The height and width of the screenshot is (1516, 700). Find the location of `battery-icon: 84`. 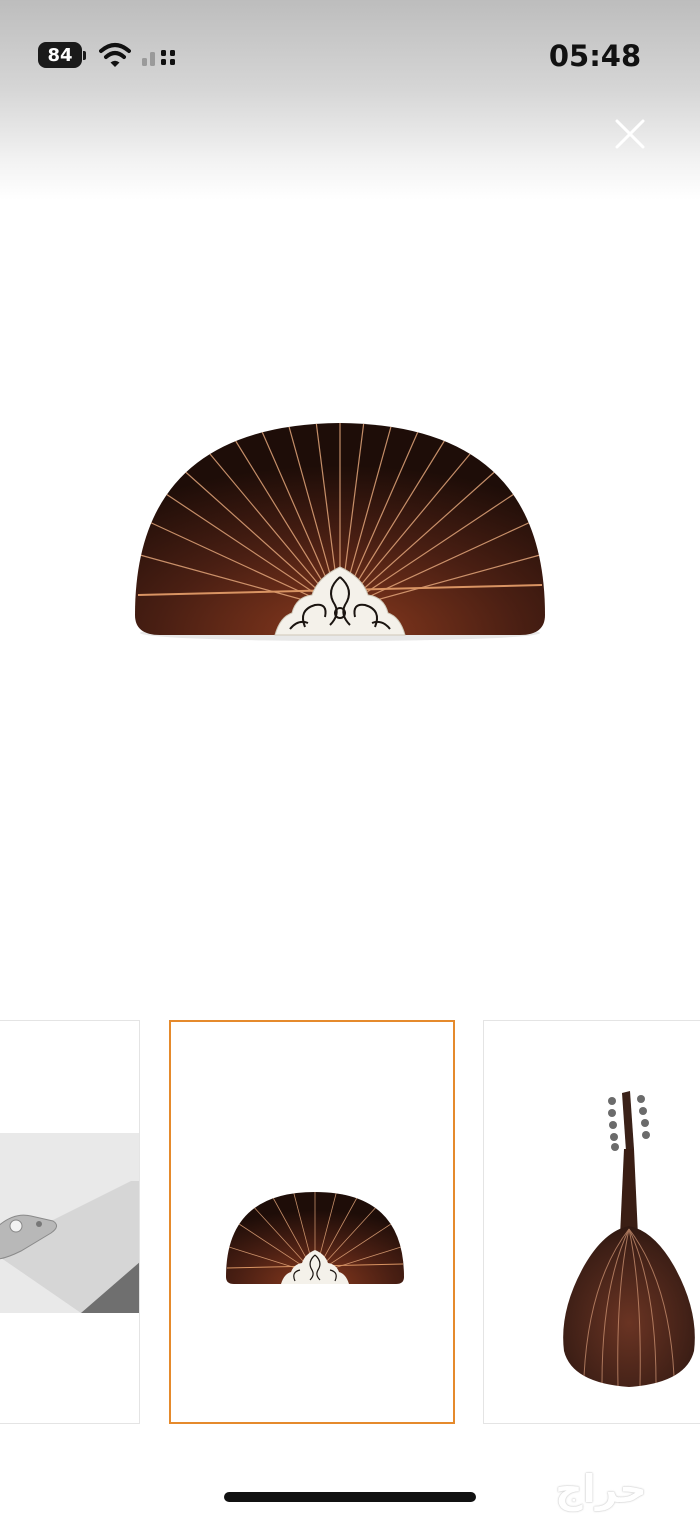

battery-icon: 84 is located at coordinates (62, 55).